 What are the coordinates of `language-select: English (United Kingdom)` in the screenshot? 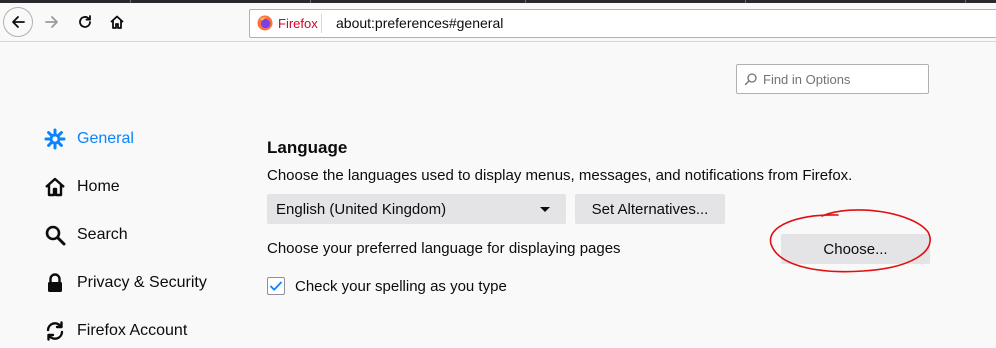 It's located at (416, 209).